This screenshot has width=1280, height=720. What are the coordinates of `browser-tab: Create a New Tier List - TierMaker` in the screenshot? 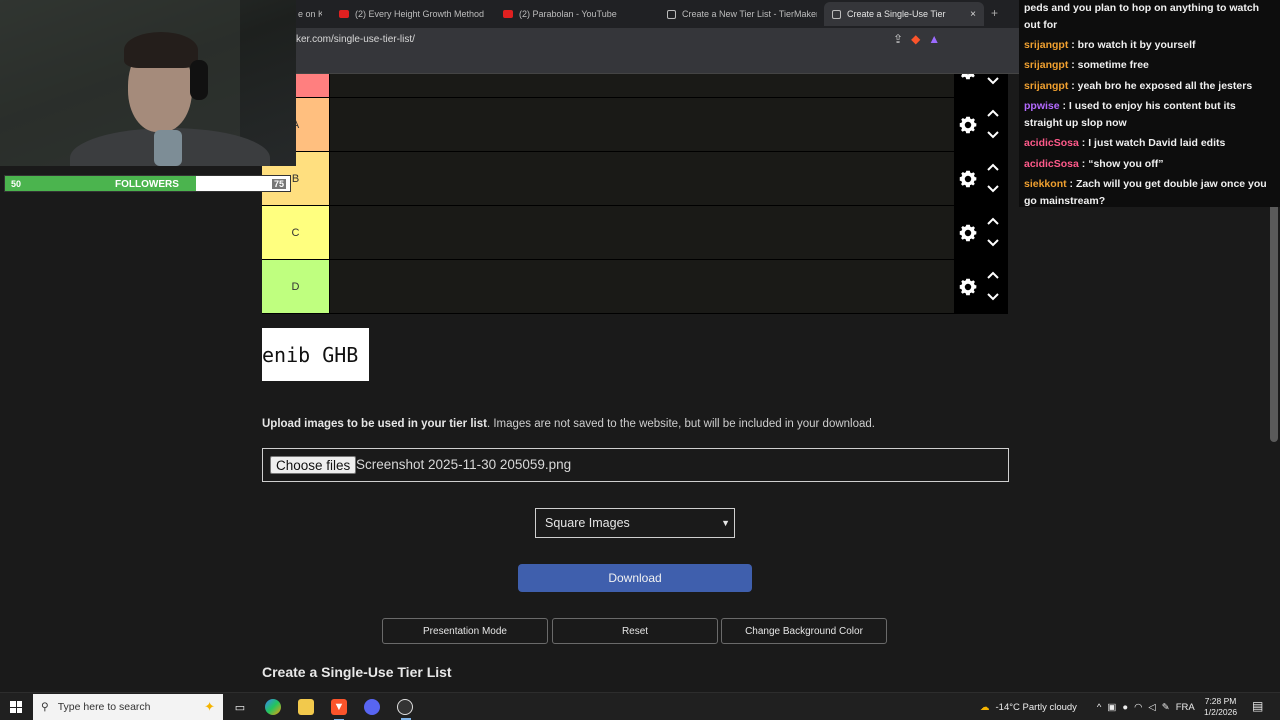 It's located at (742, 14).